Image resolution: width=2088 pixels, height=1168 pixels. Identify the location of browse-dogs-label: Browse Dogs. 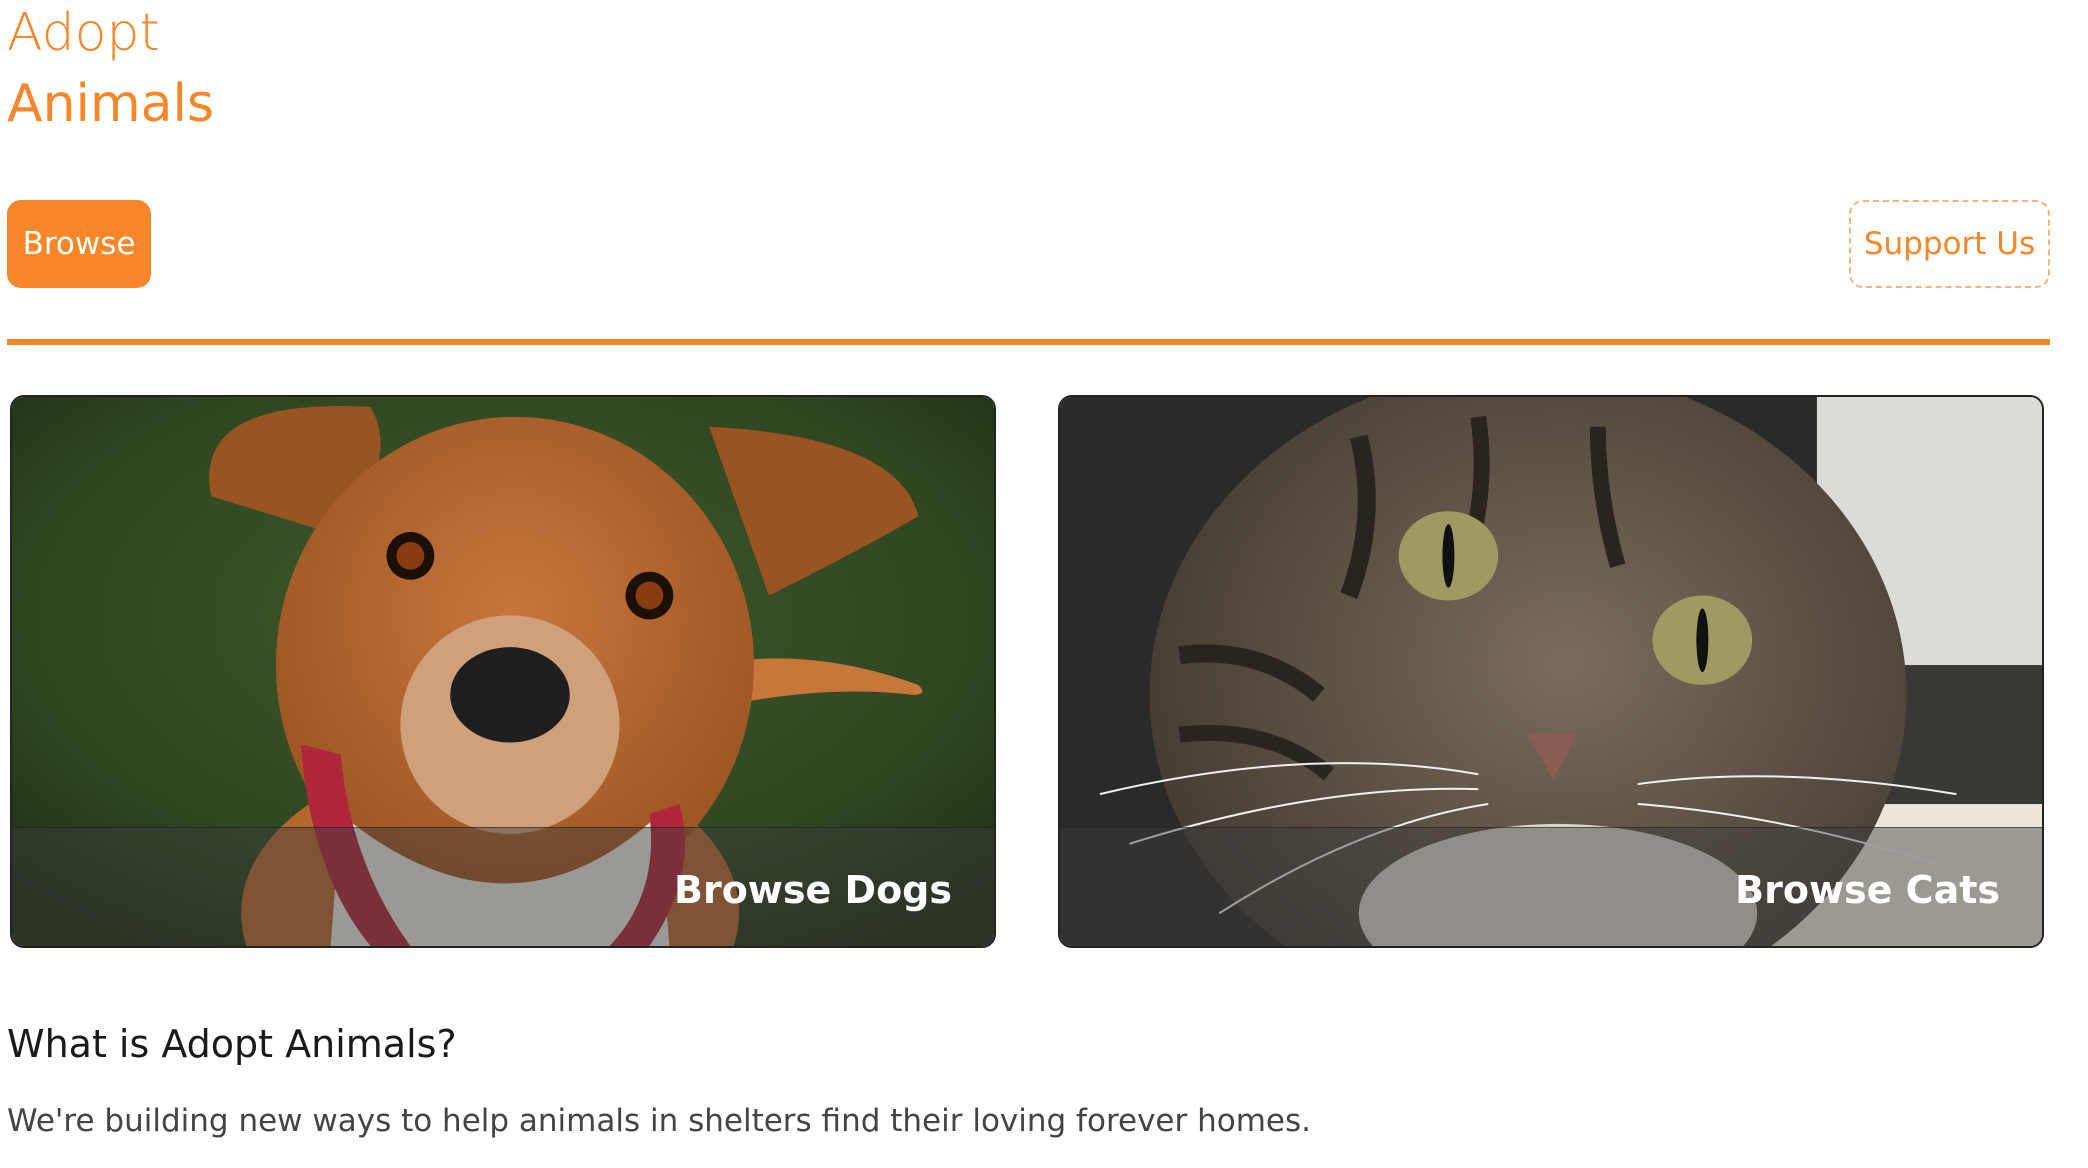
(812, 890).